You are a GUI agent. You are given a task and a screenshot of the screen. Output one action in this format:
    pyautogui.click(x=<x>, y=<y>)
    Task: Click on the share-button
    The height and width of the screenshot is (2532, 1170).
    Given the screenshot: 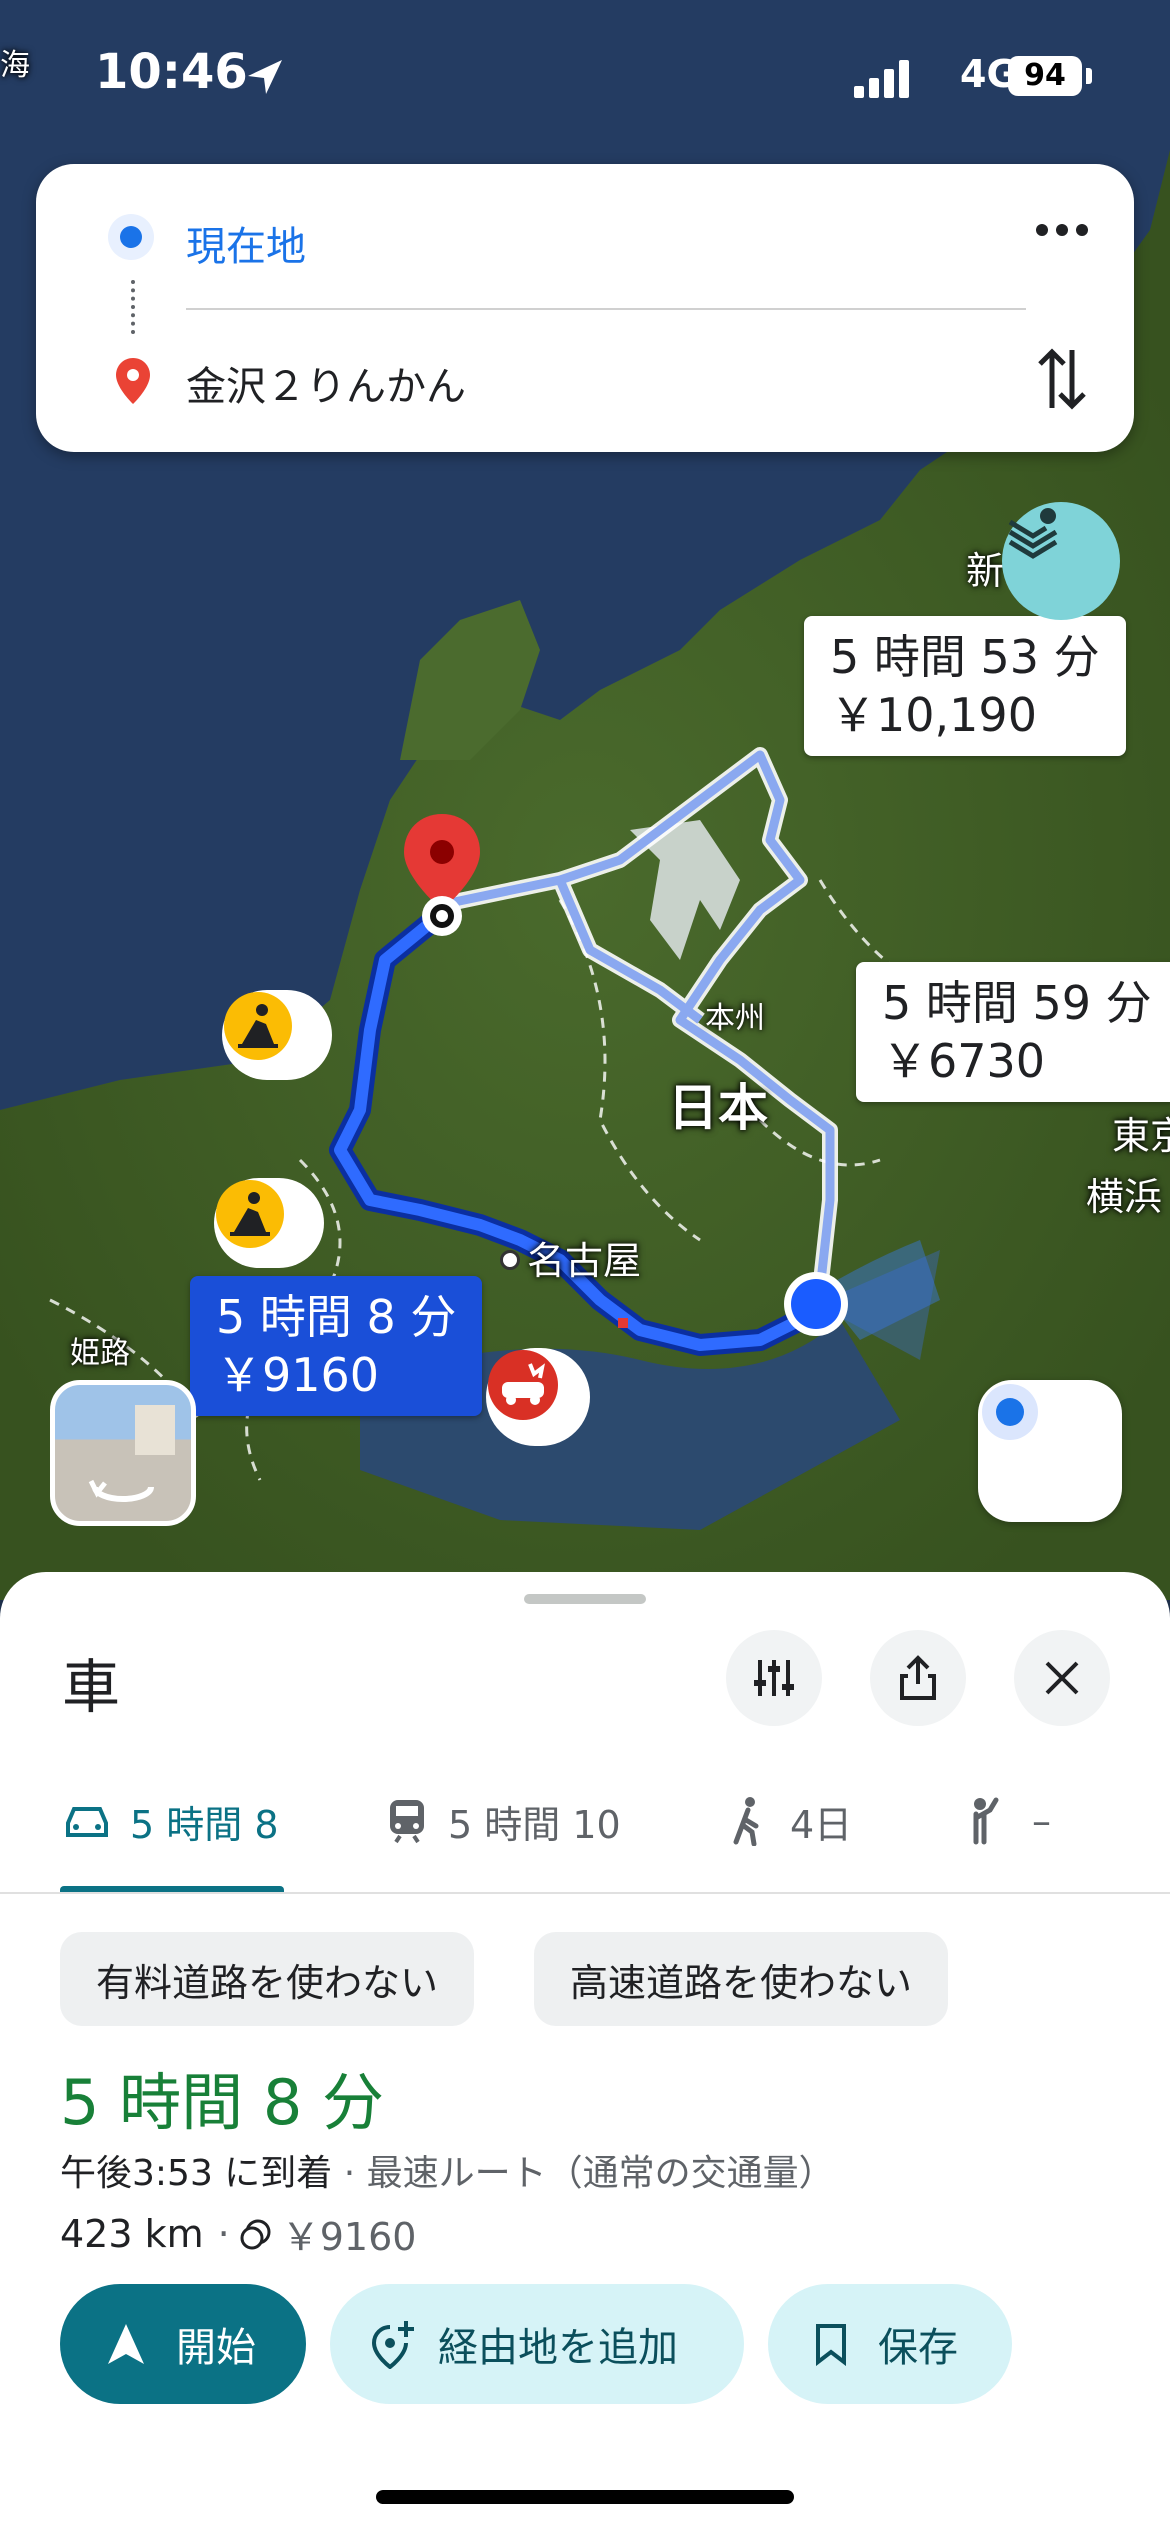 What is the action you would take?
    pyautogui.click(x=918, y=1678)
    